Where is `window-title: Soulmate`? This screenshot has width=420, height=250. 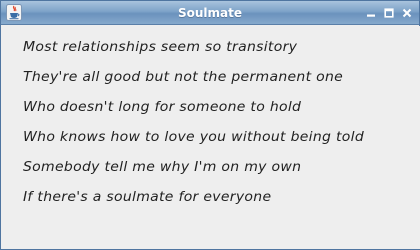 window-title: Soulmate is located at coordinates (210, 13).